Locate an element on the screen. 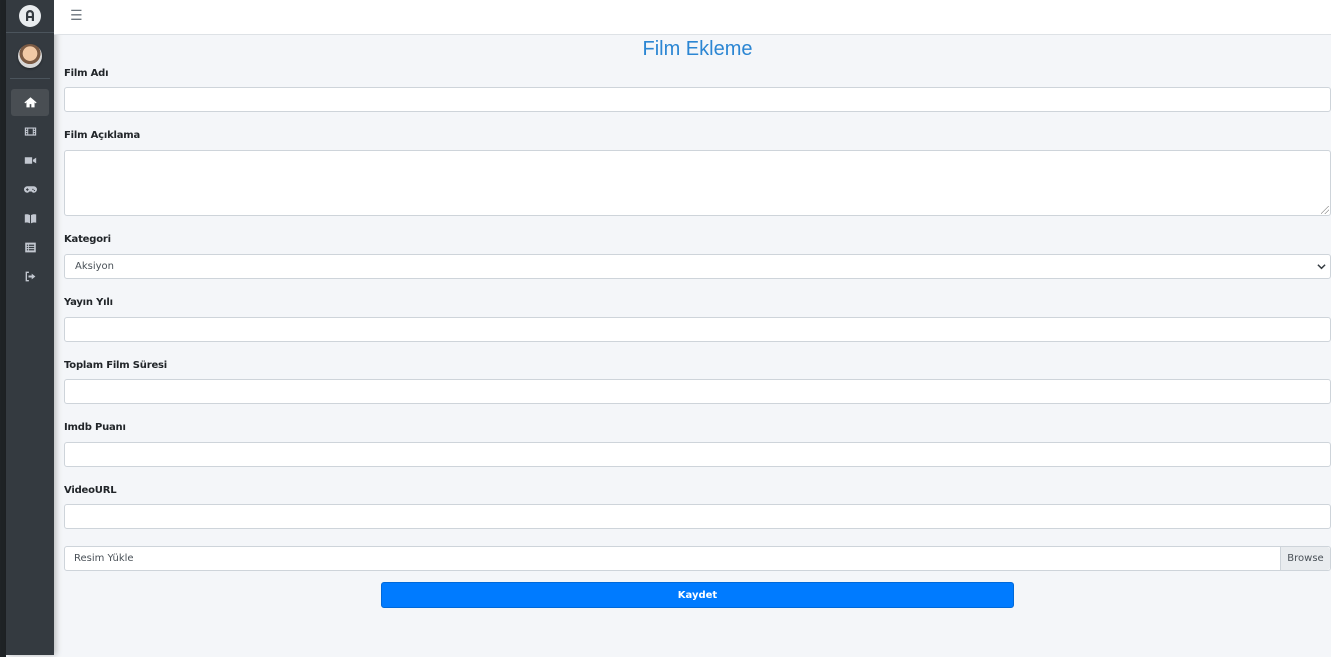 This screenshot has width=1331, height=657. sidebar-item-list is located at coordinates (30, 247).